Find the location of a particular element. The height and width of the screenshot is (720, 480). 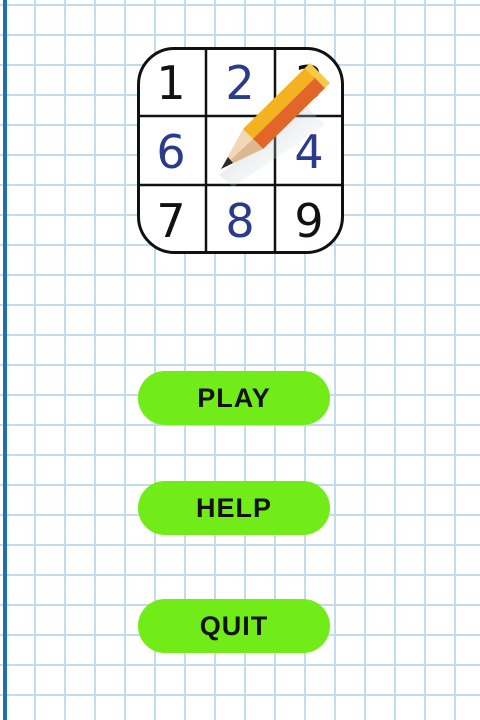

sudoku-logo: 1 2 3 6 4 7 8 9 is located at coordinates (240, 150).